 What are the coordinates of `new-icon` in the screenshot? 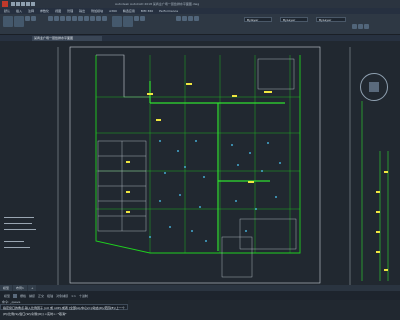 It's located at (13, 4).